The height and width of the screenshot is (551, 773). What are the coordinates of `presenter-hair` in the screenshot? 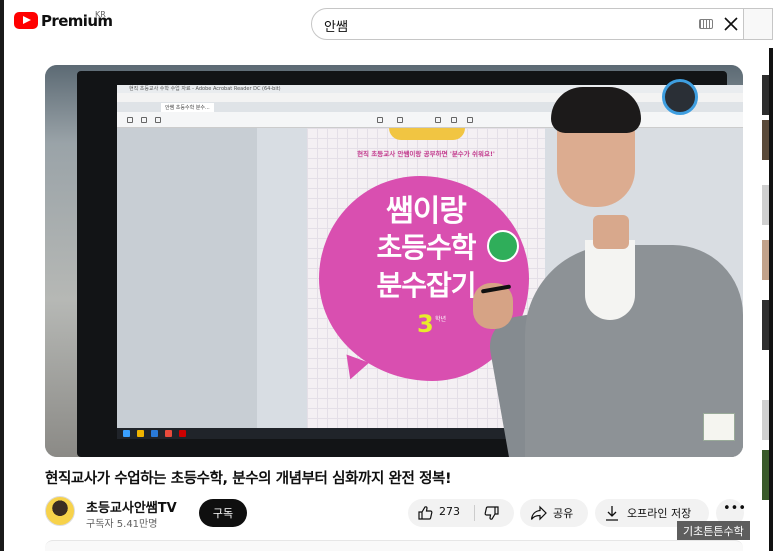 It's located at (596, 110).